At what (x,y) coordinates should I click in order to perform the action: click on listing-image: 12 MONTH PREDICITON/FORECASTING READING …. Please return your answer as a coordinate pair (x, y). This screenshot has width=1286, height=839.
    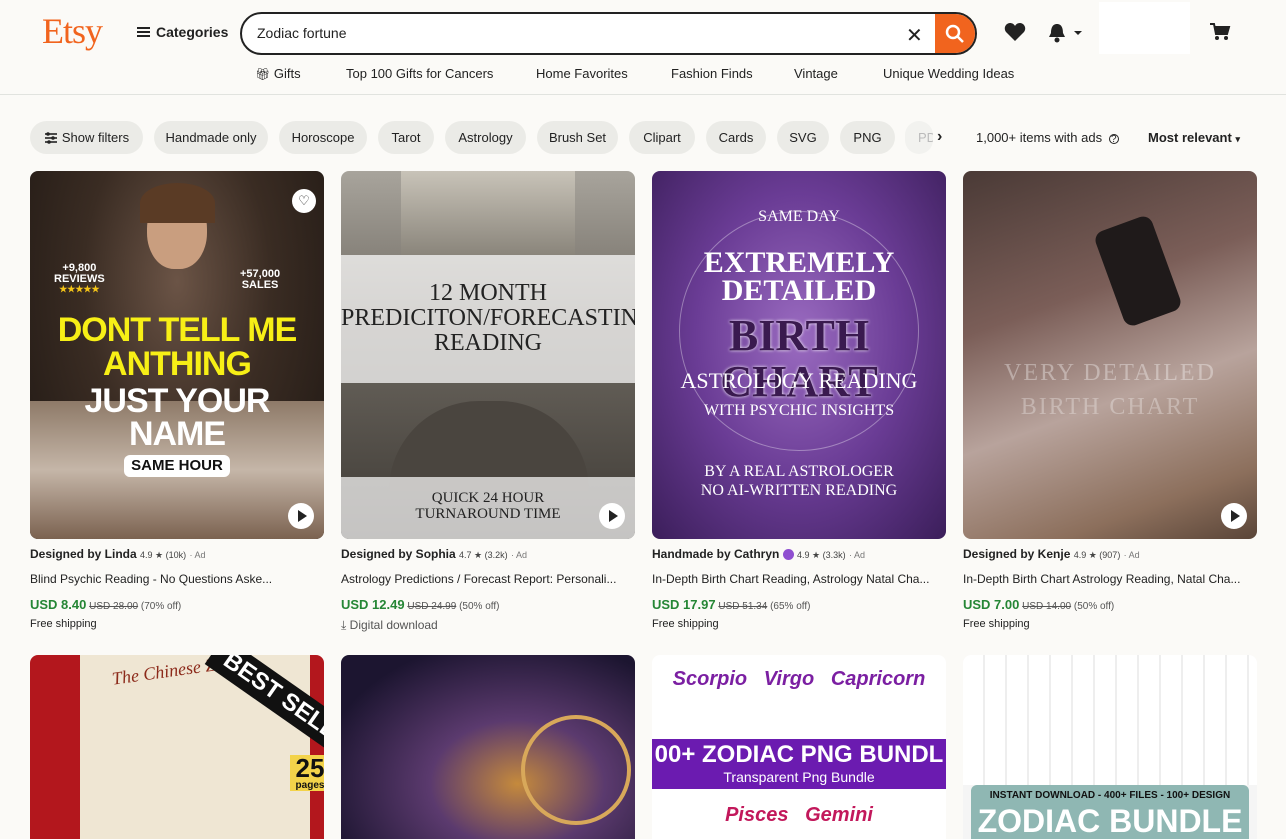
    Looking at the image, I should click on (488, 355).